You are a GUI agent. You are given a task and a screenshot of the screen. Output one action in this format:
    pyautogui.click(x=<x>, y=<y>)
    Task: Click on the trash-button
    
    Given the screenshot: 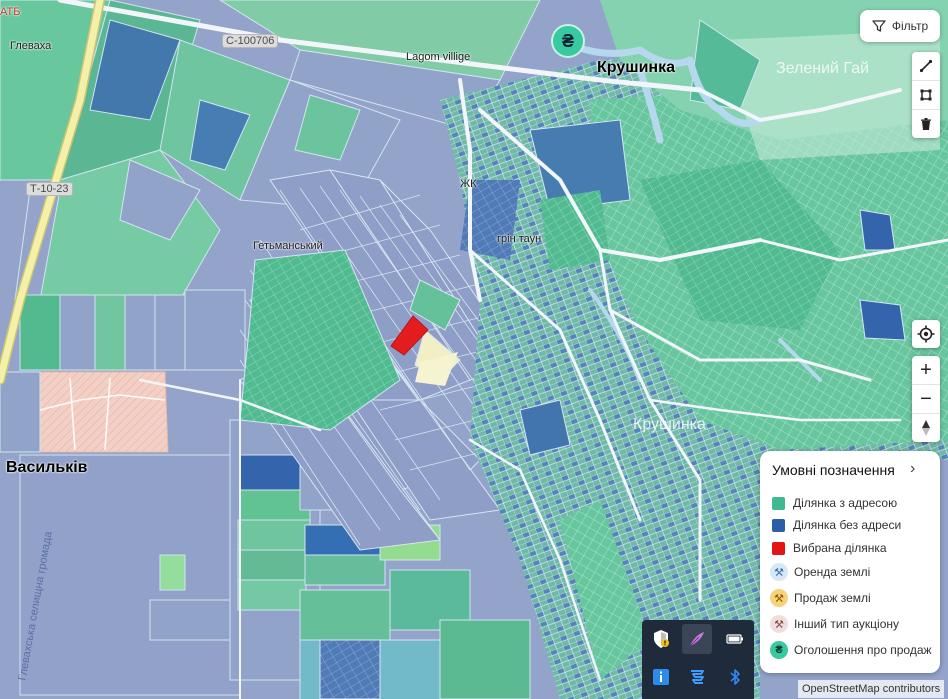 What is the action you would take?
    pyautogui.click(x=926, y=124)
    